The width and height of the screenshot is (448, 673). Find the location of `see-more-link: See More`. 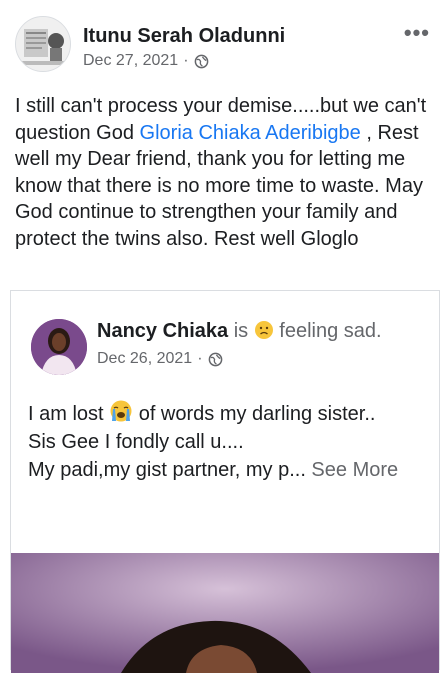

see-more-link: See More is located at coordinates (352, 470).